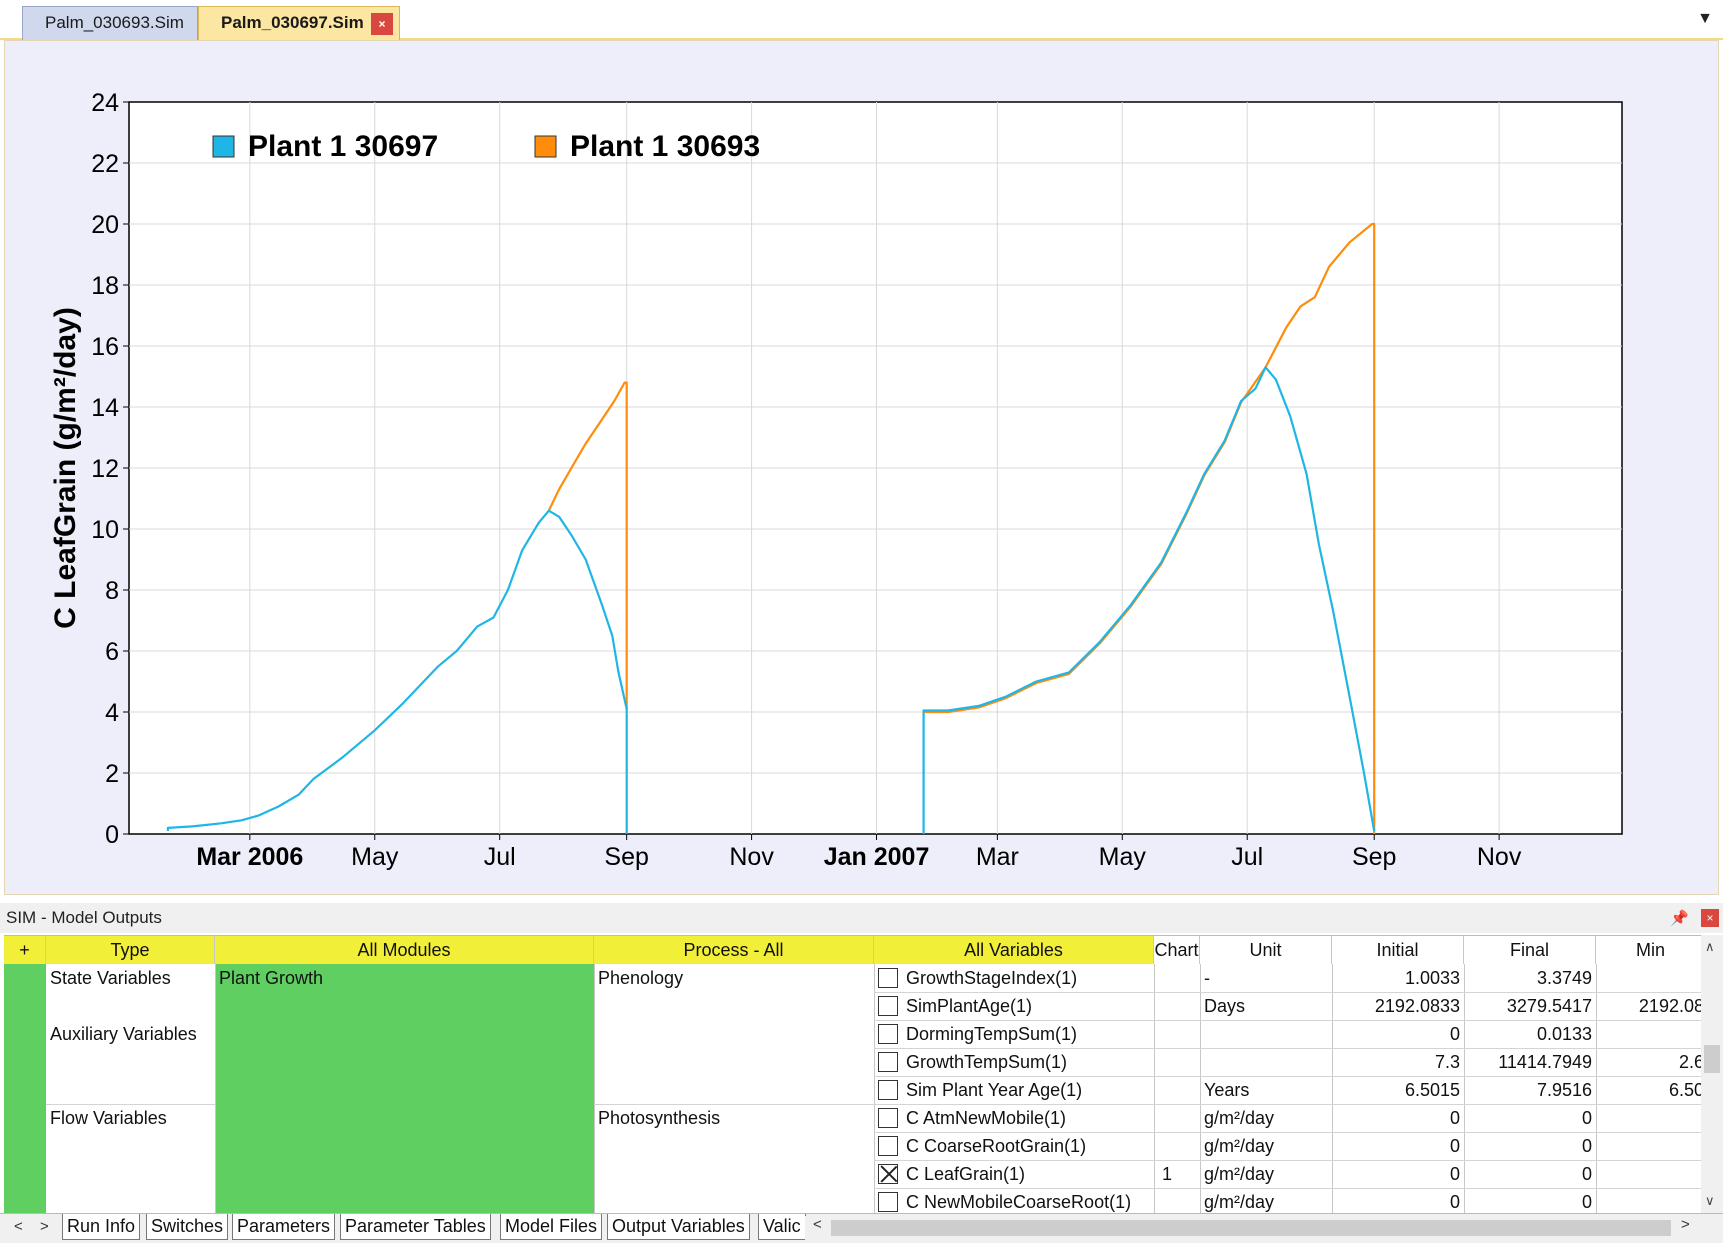  Describe the element at coordinates (1710, 947) in the screenshot. I see `scroll-up-icon: ∧` at that location.